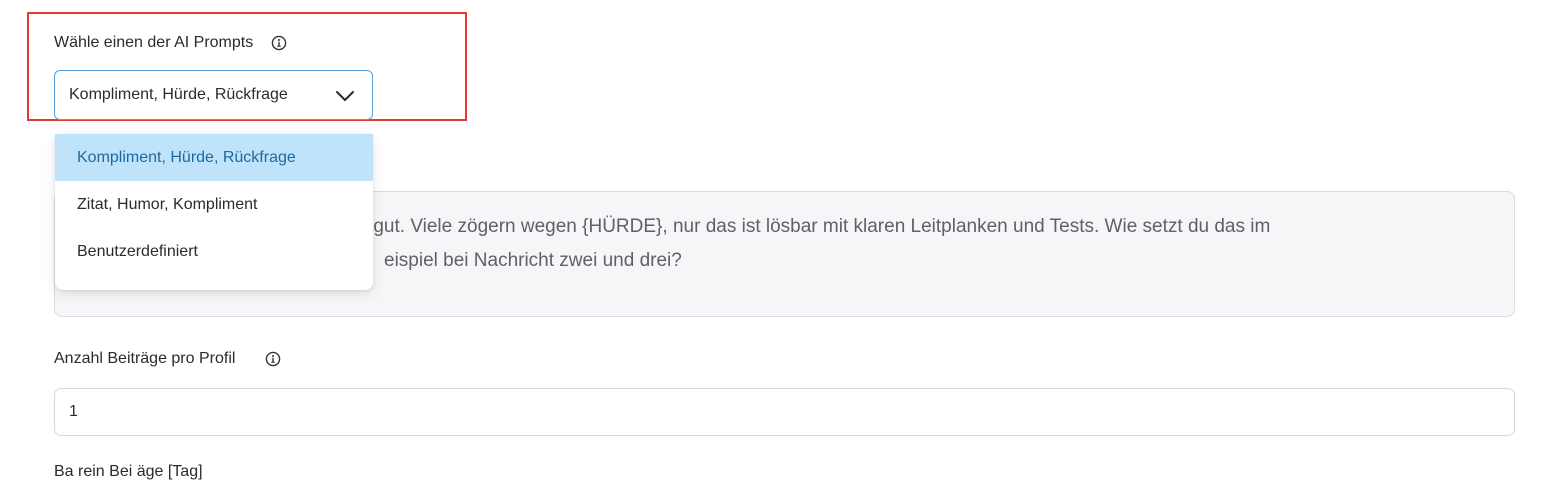  I want to click on dropdown-option: Kompliment, Hürde, Rückfrage, so click(214, 157).